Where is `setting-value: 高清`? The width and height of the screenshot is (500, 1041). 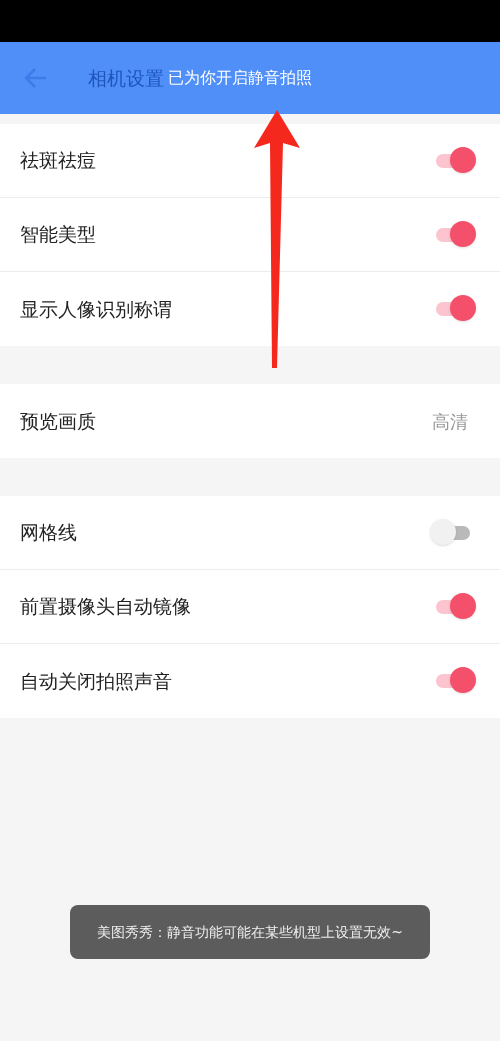
setting-value: 高清 is located at coordinates (451, 421).